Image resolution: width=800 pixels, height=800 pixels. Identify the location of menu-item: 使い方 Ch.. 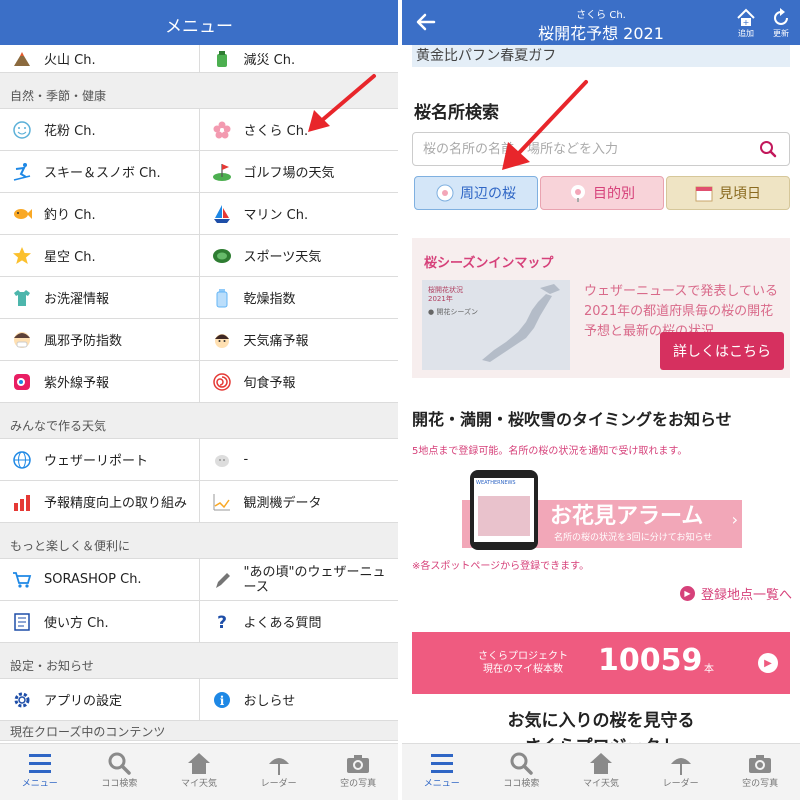
(99, 621).